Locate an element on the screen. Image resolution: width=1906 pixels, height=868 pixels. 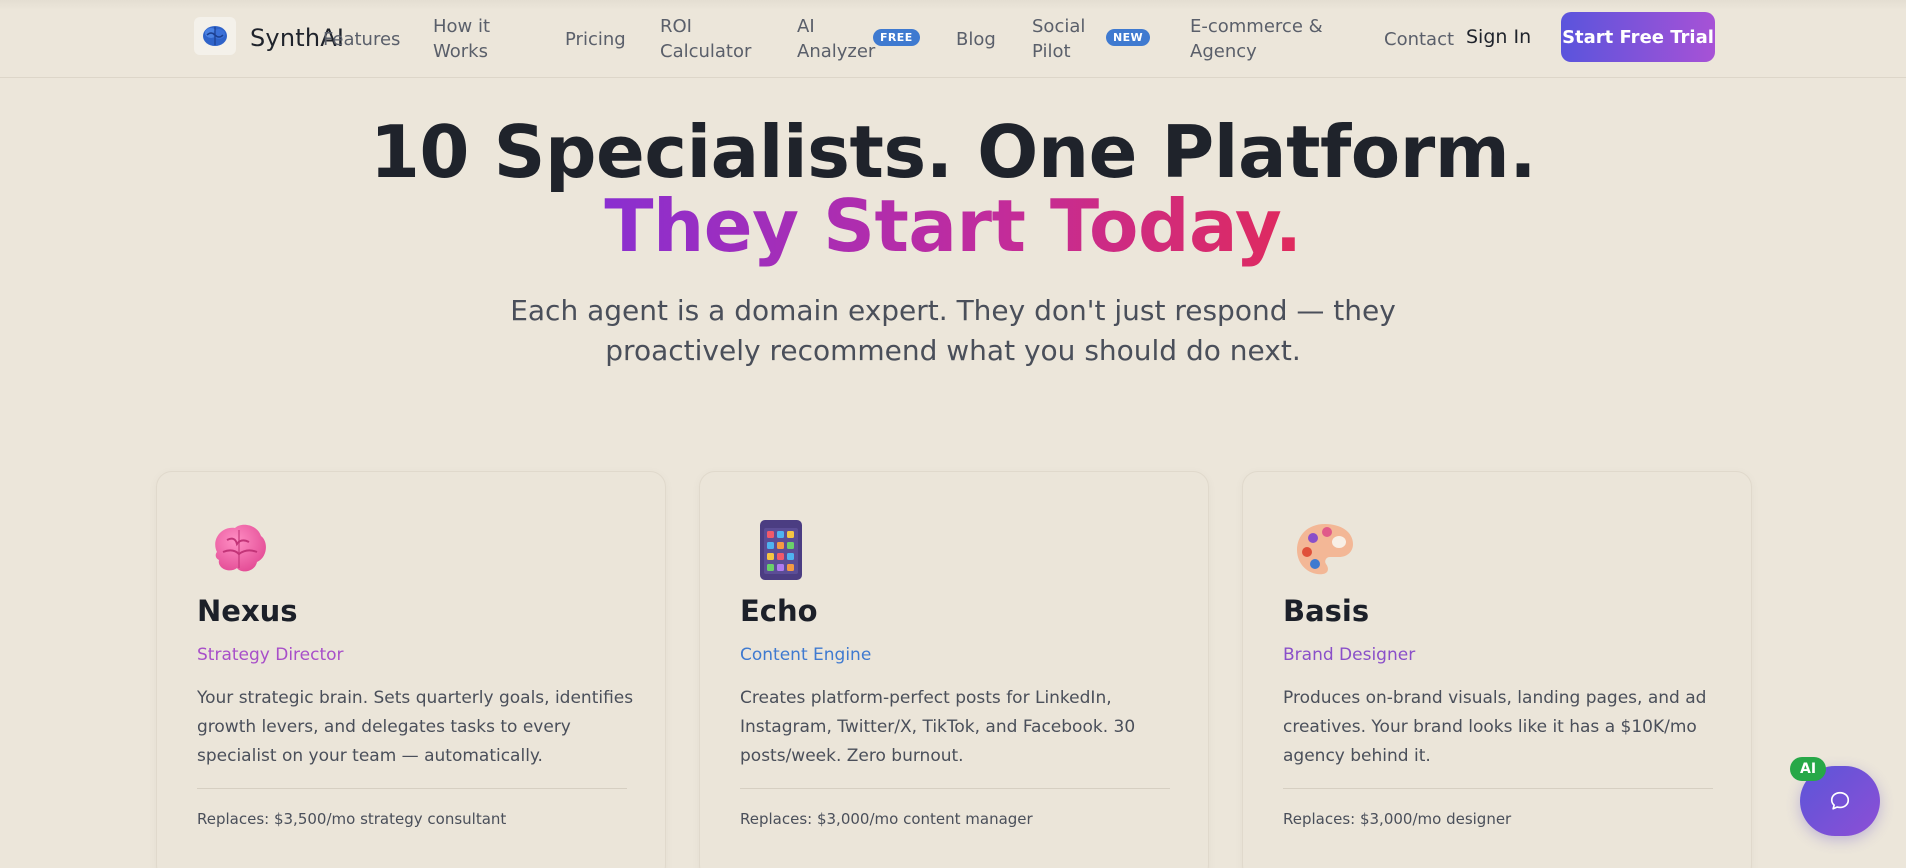
hero-title-gradient-text: They Start Today. is located at coordinates (953, 226).